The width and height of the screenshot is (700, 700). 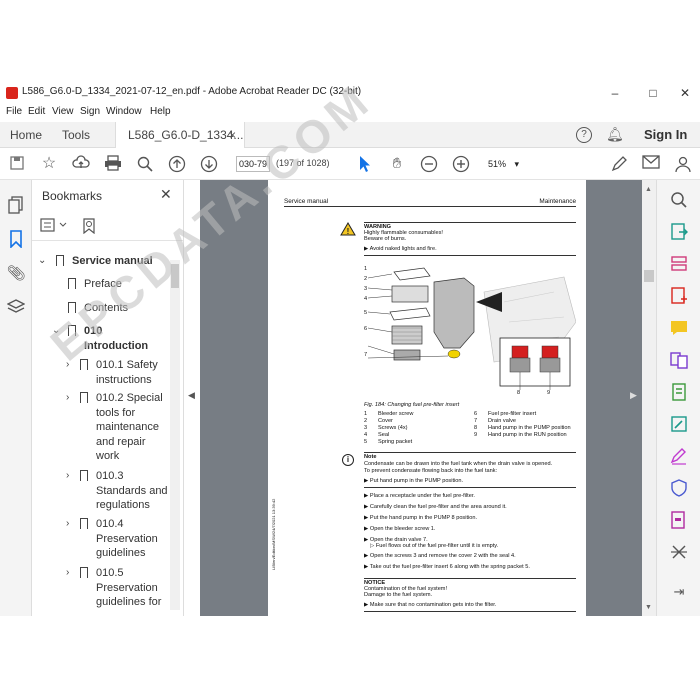 I want to click on document-scrollbar: ▲ ▼, so click(x=649, y=398).